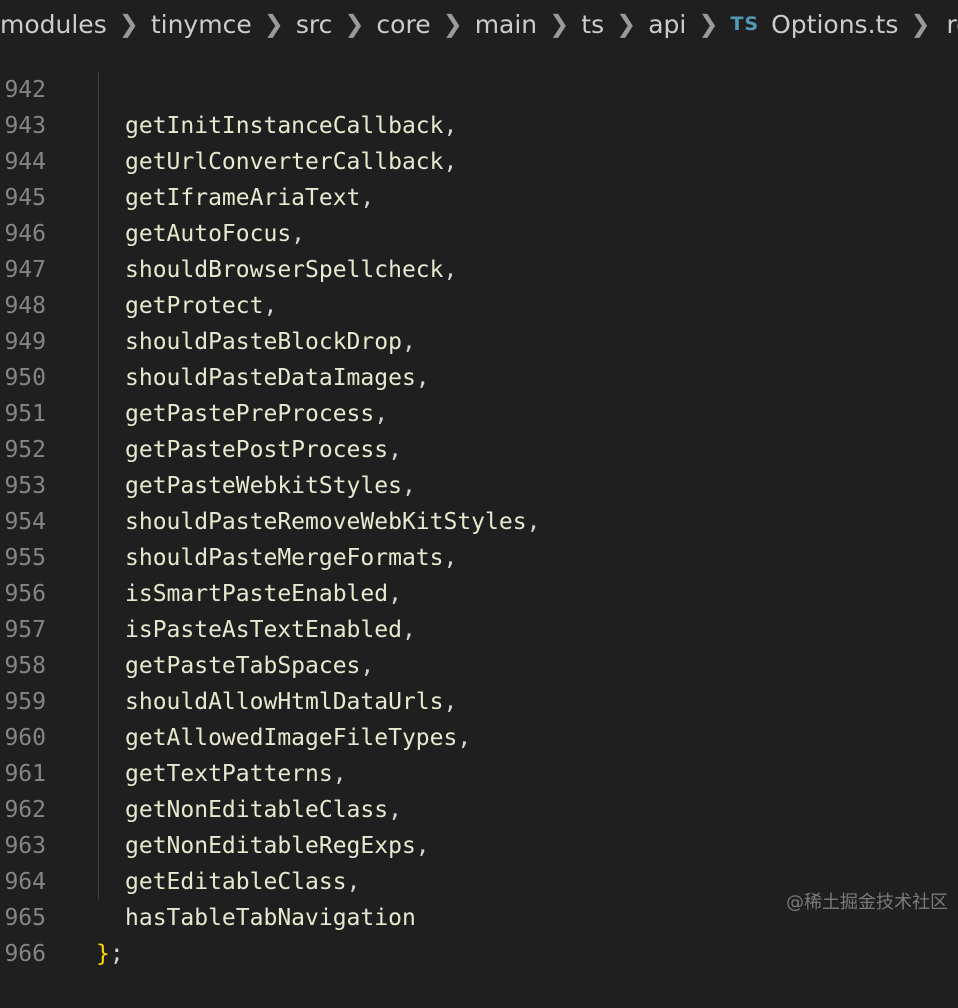  Describe the element at coordinates (479, 123) in the screenshot. I see `code-line: 943 getUrlConverterCallback,` at that location.